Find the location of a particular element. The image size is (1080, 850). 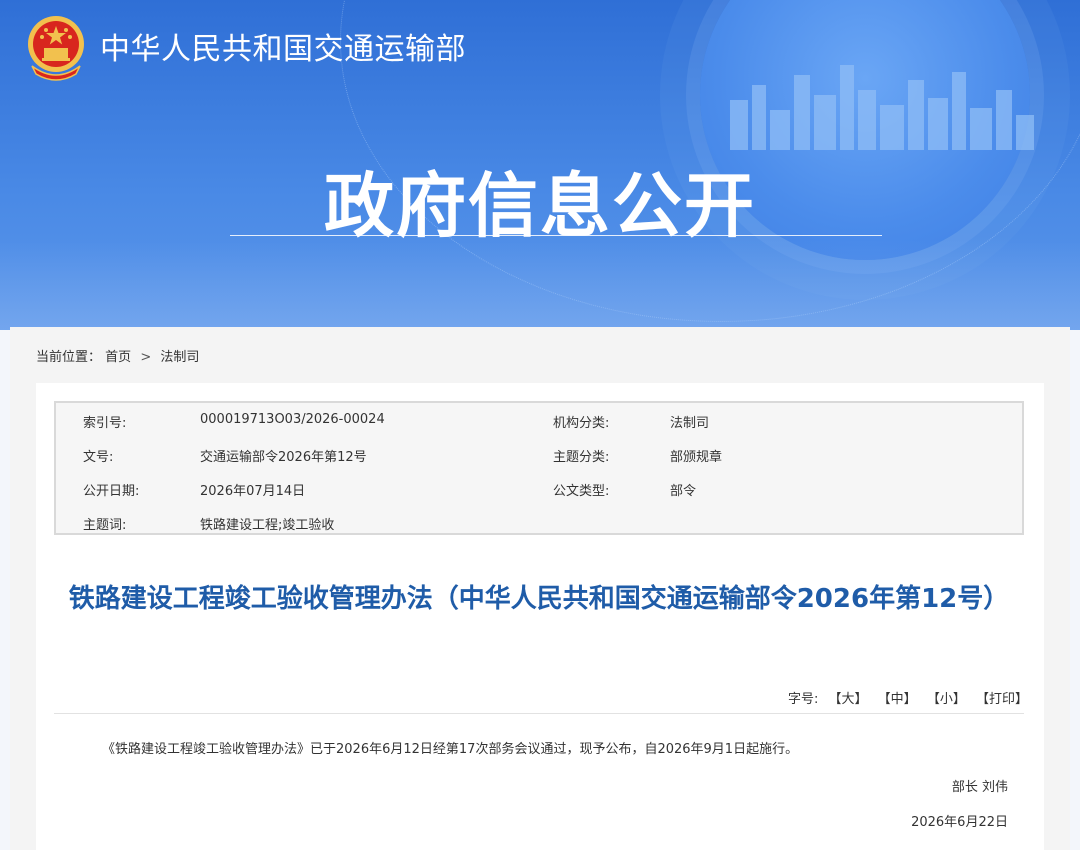

font-size-medium-button: 【中】 is located at coordinates (897, 699).